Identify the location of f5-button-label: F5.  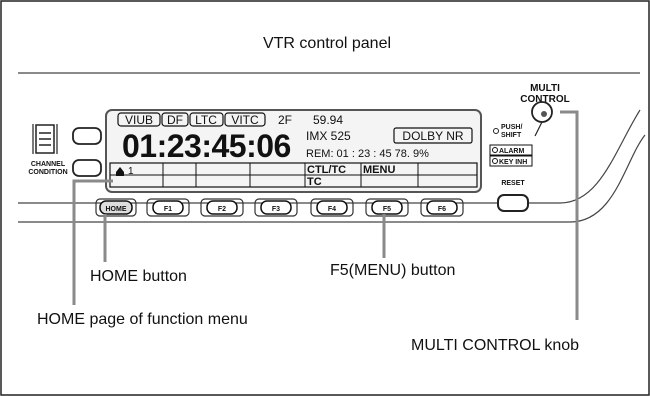
(387, 209).